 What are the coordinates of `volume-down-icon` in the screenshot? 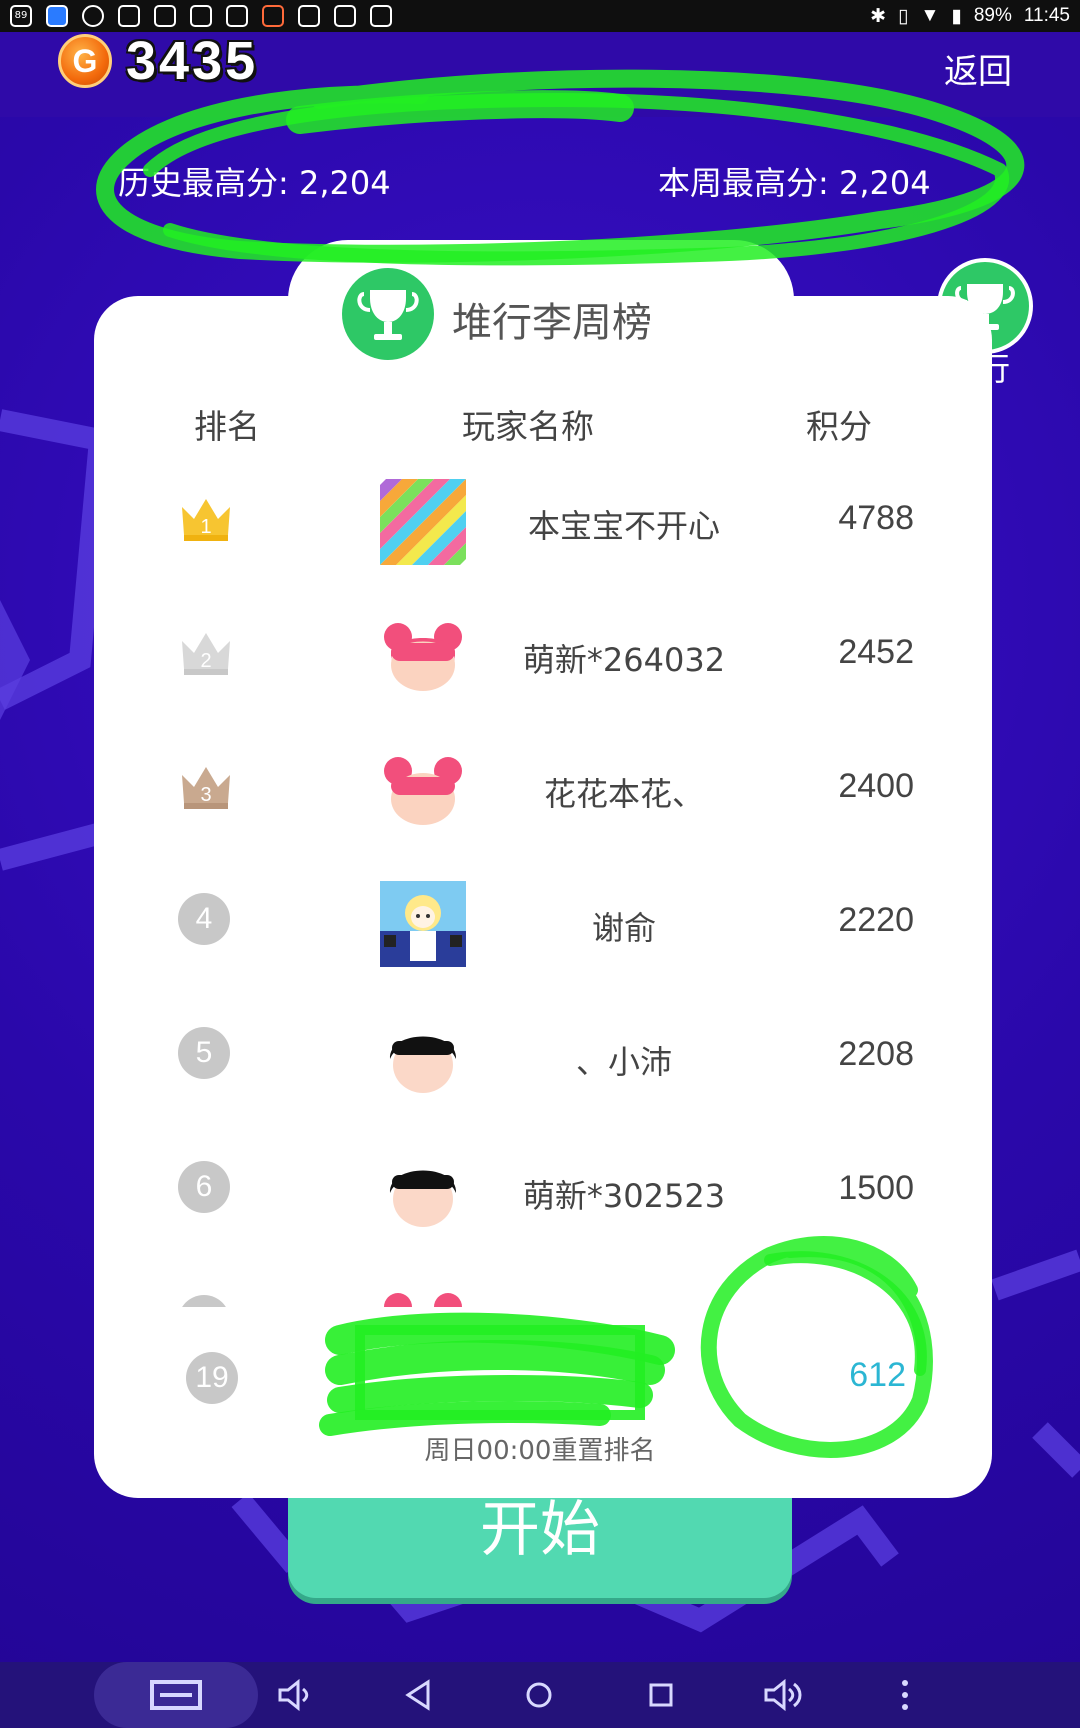 It's located at (293, 1695).